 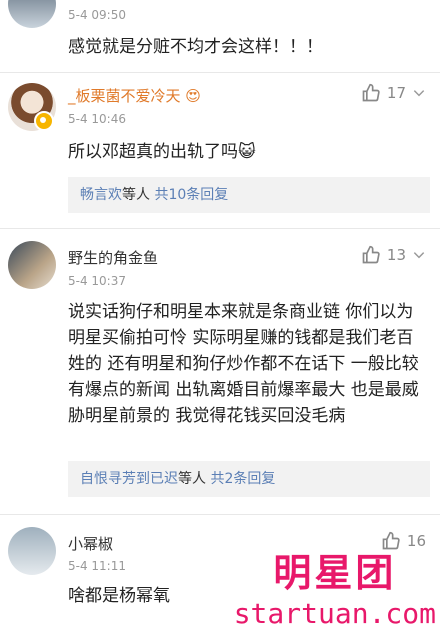 What do you see at coordinates (124, 96) in the screenshot?
I see `username-text: _板栗菌不爱冷天` at bounding box center [124, 96].